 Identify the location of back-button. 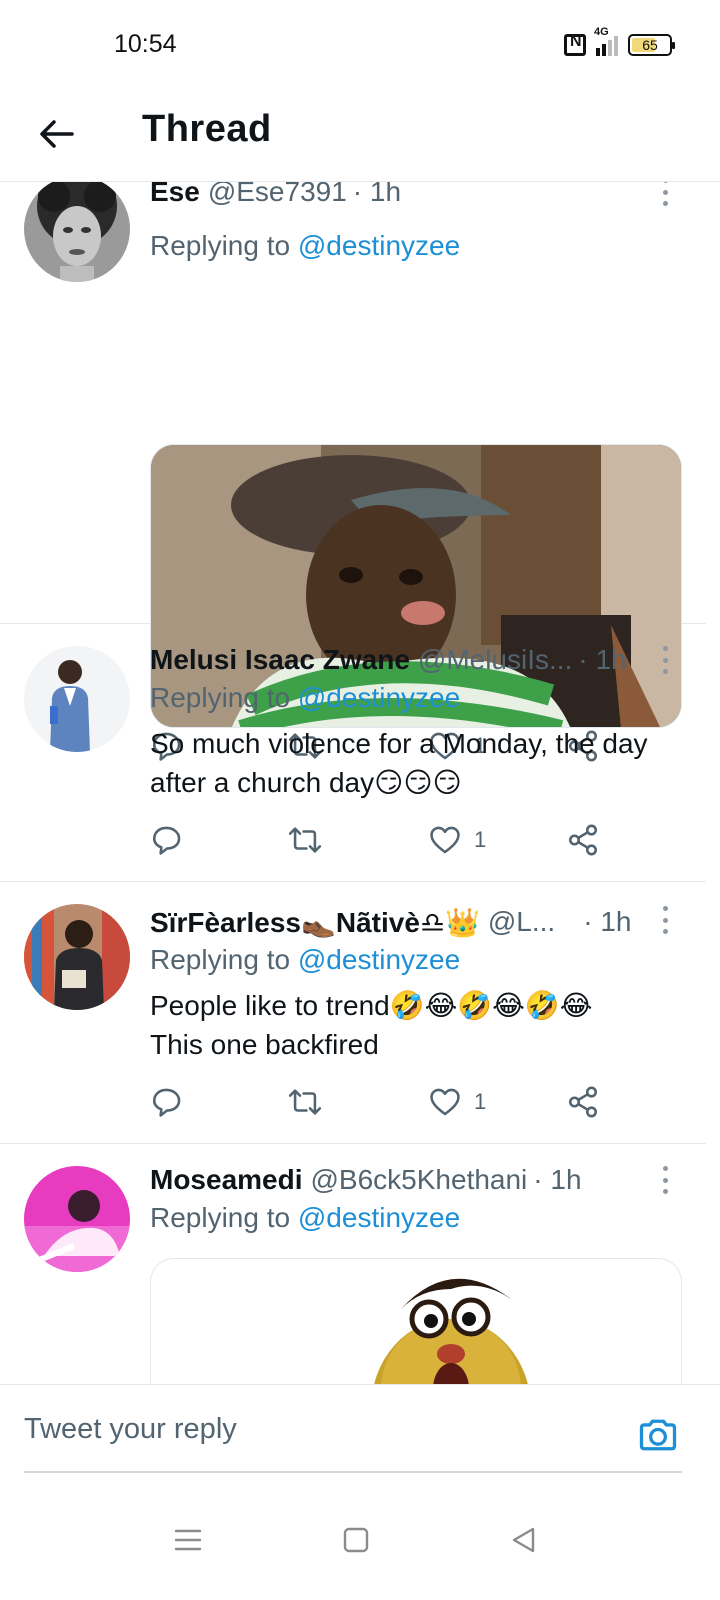
(56, 134).